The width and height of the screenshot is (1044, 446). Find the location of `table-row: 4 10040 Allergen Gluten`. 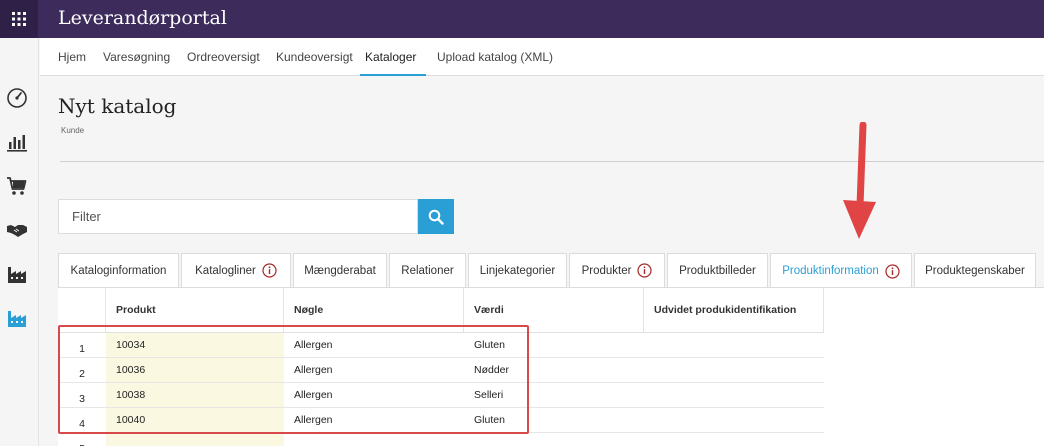

table-row: 4 10040 Allergen Gluten is located at coordinates (441, 420).